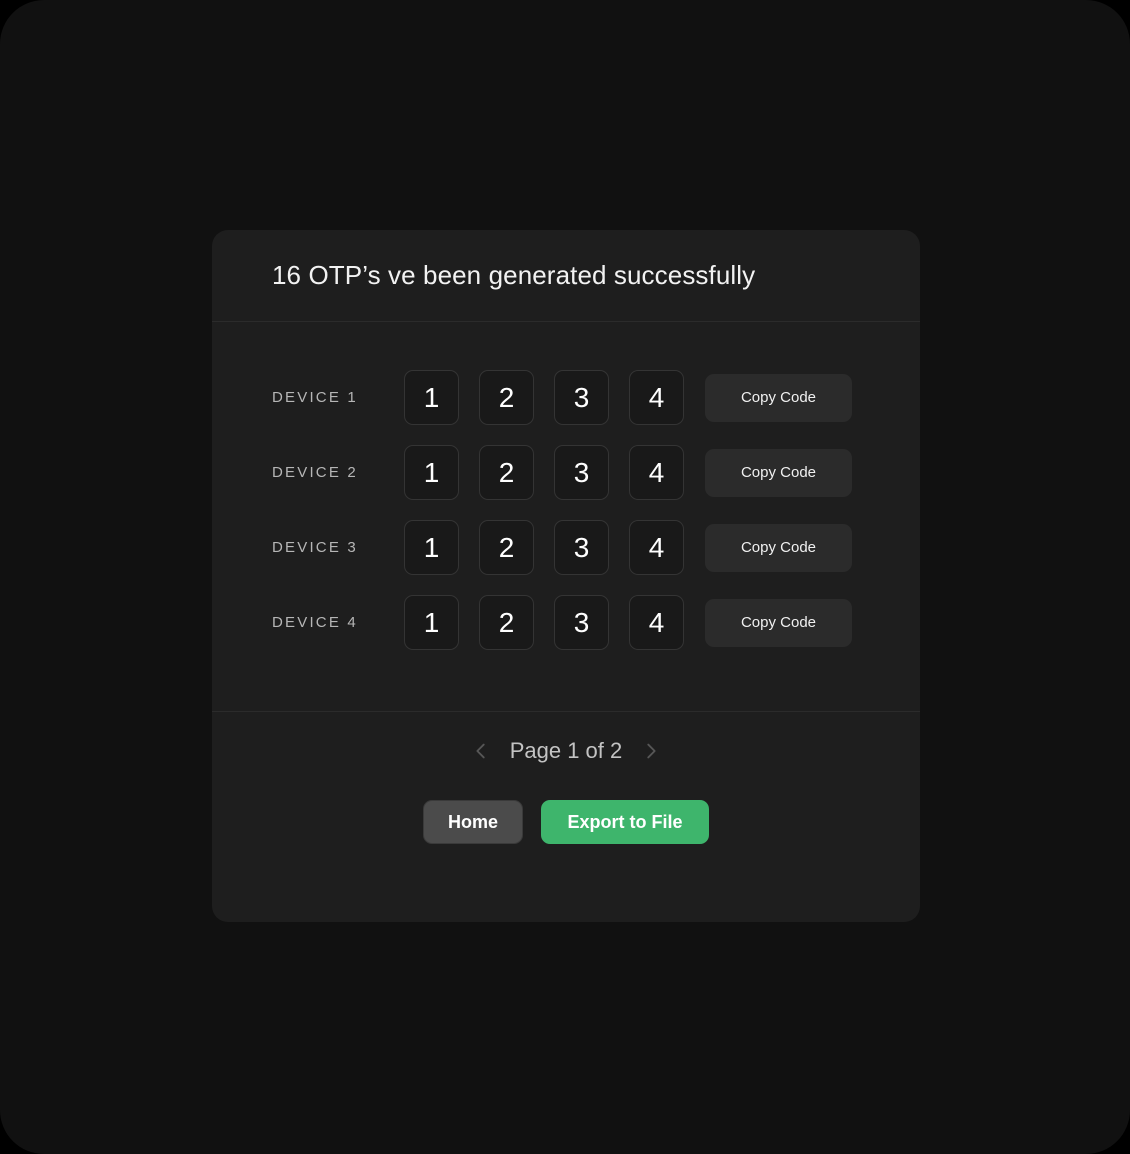 The width and height of the screenshot is (1130, 1154). Describe the element at coordinates (315, 472) in the screenshot. I see `device-label: DEVICE 2` at that location.